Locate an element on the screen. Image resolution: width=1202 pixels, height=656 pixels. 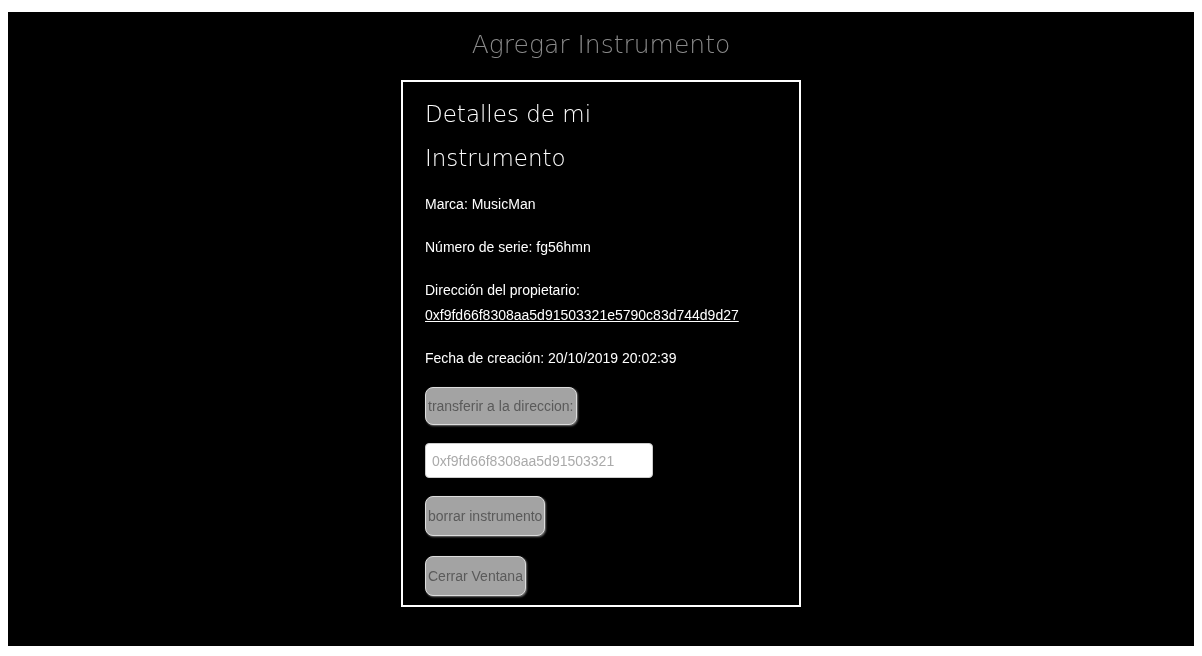
page-title: Agregar Instrumento is located at coordinates (601, 45).